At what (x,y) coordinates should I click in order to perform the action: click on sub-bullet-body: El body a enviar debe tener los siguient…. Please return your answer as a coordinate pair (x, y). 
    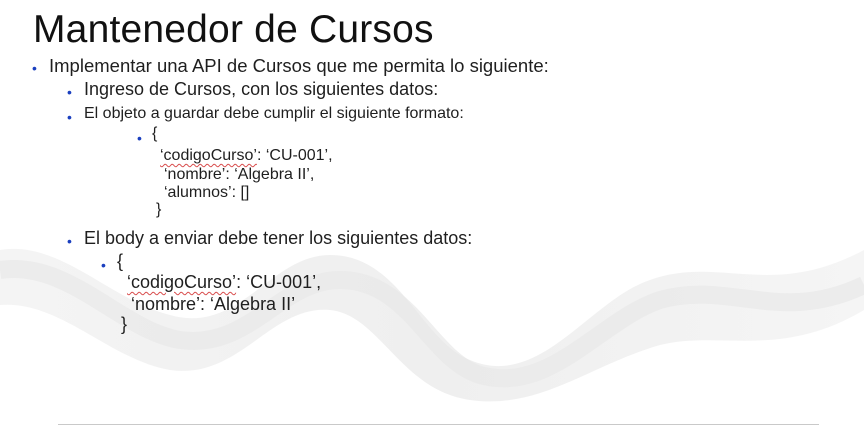
    Looking at the image, I should click on (278, 238).